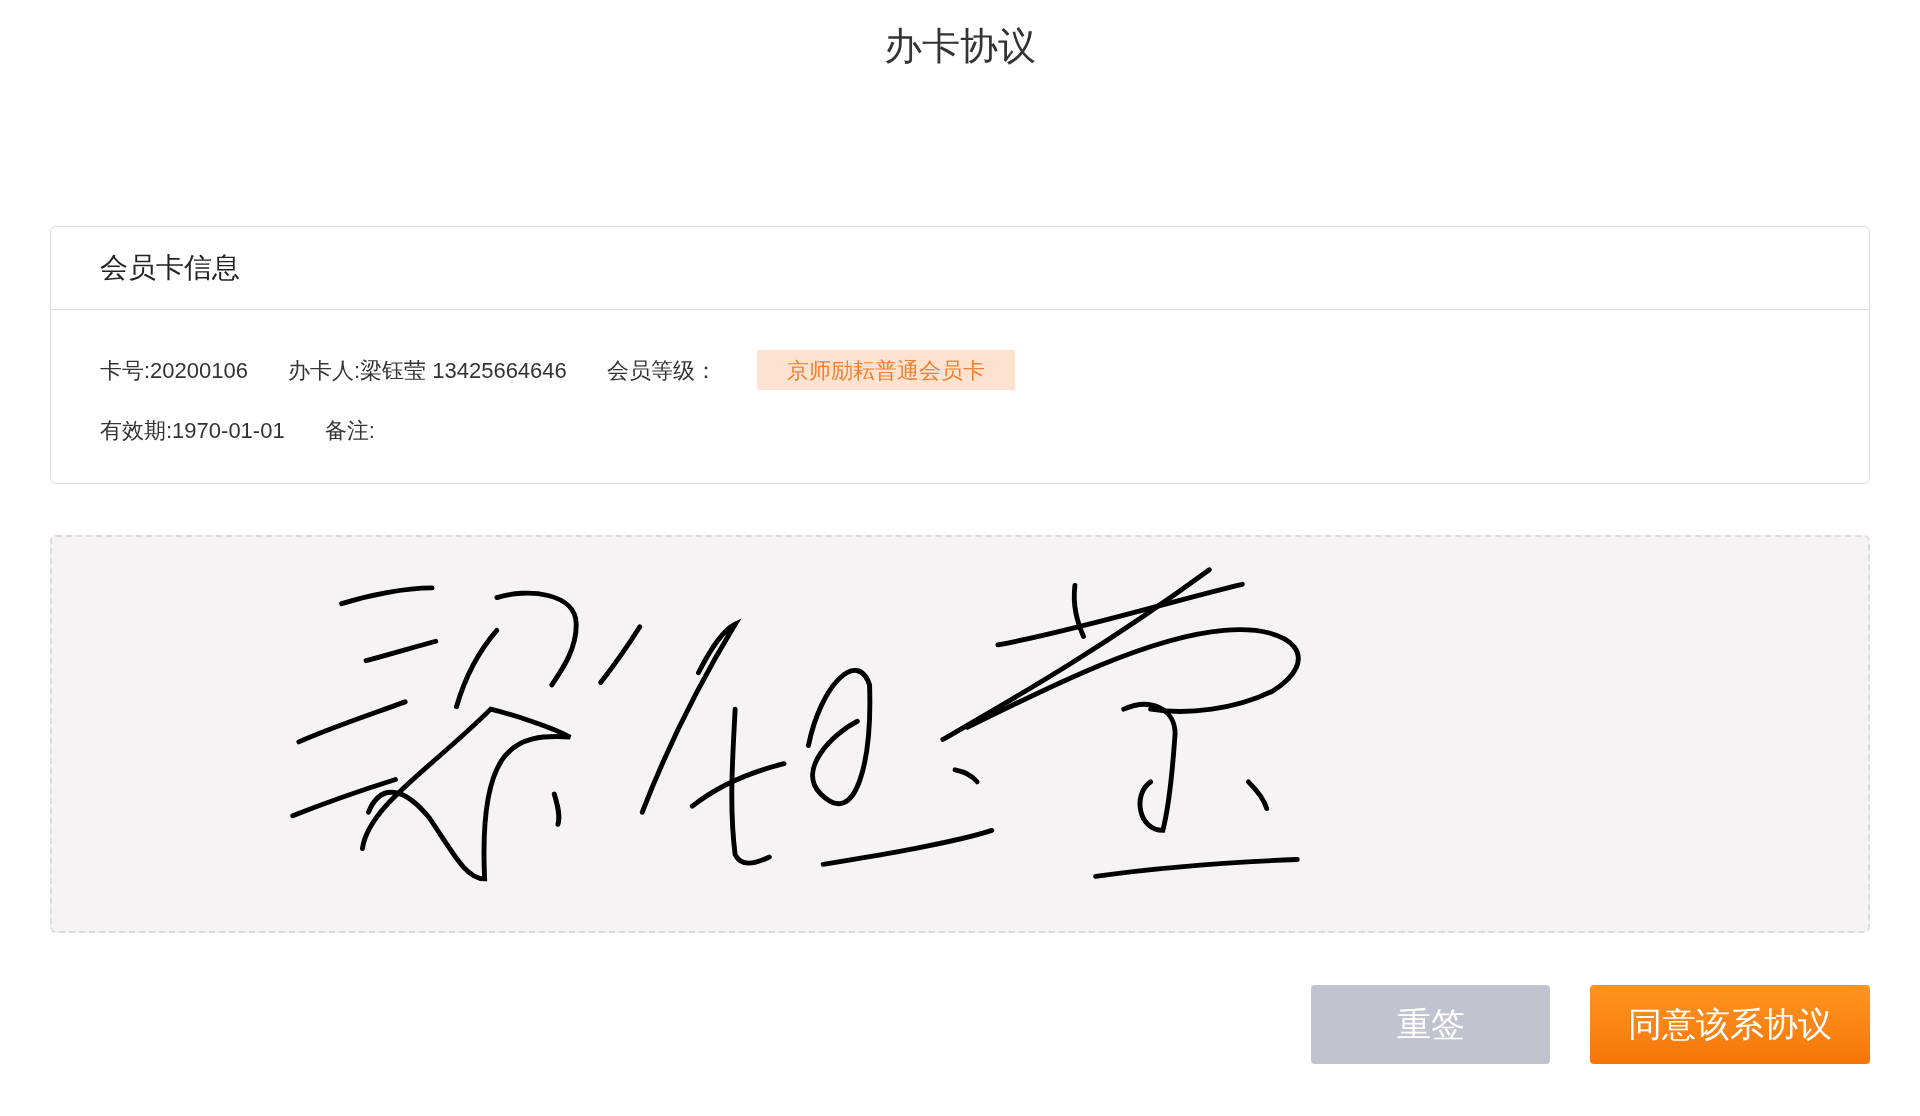  What do you see at coordinates (349, 430) in the screenshot?
I see `info-label: 备注:` at bounding box center [349, 430].